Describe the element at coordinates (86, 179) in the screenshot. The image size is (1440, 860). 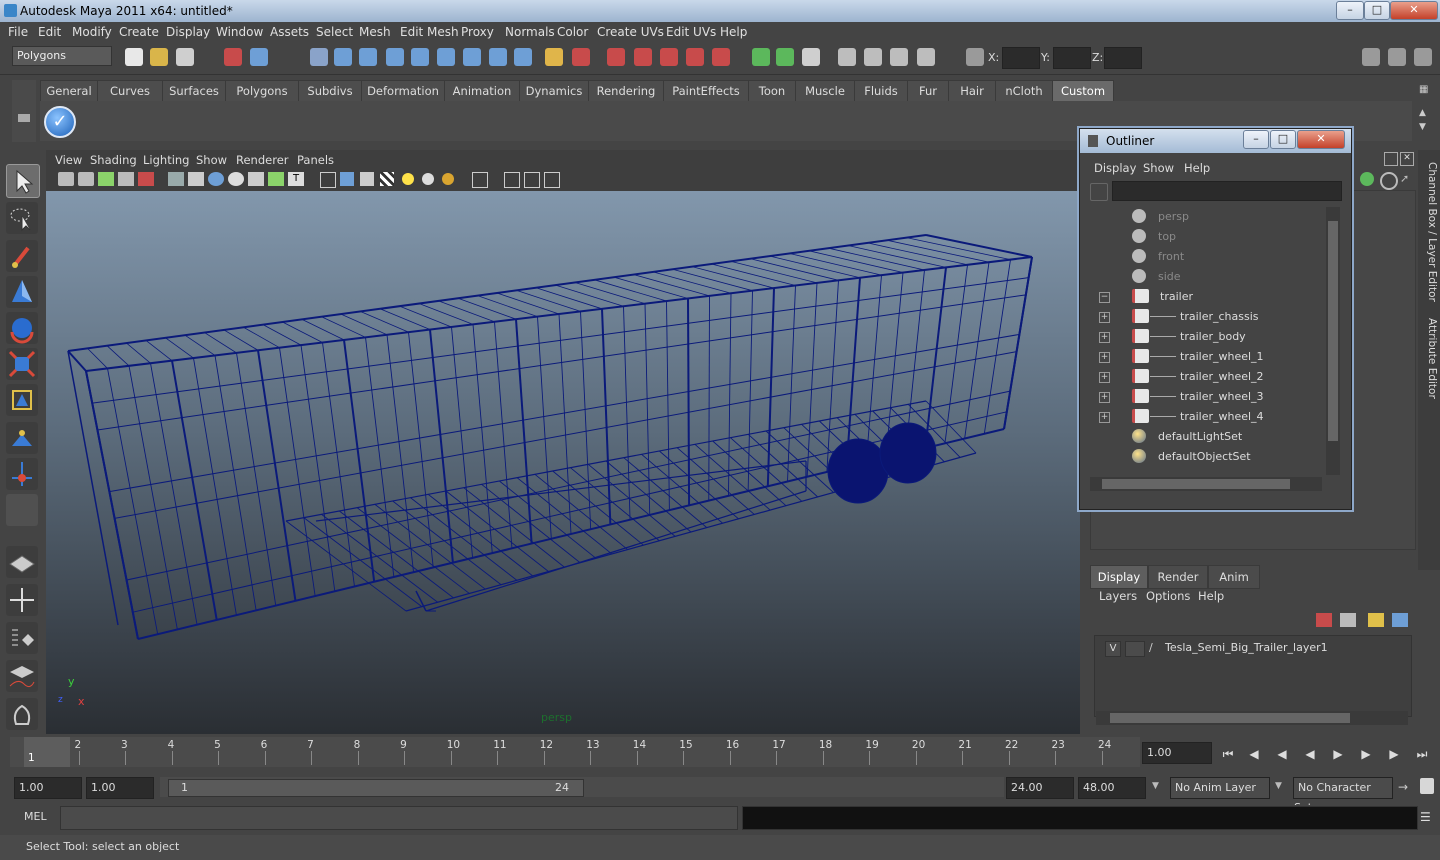
I see `camera-attributes-icon` at that location.